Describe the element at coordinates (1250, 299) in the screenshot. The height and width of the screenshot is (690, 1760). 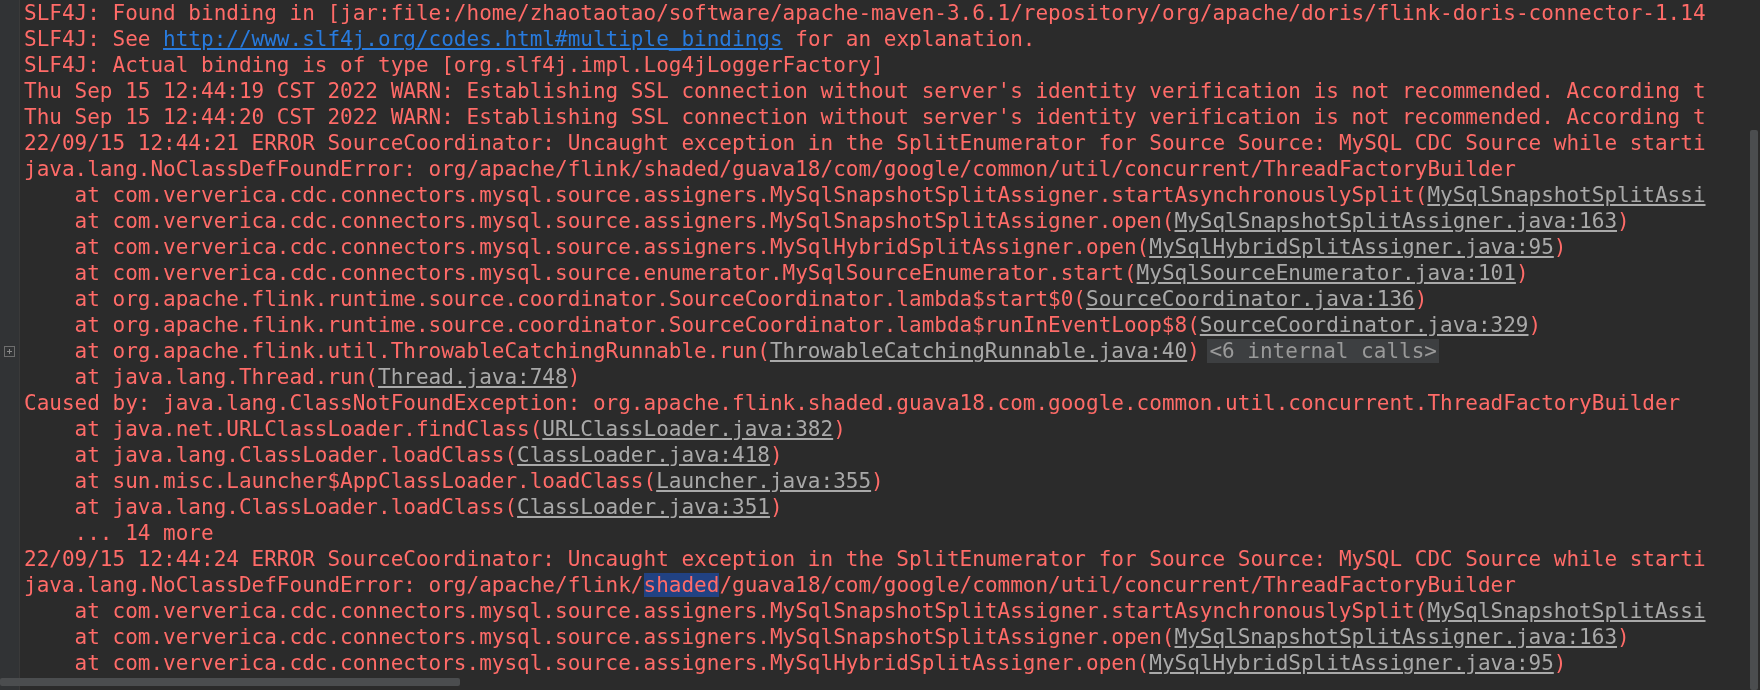
I see `source-link: SourceCoordinator.java:136` at that location.